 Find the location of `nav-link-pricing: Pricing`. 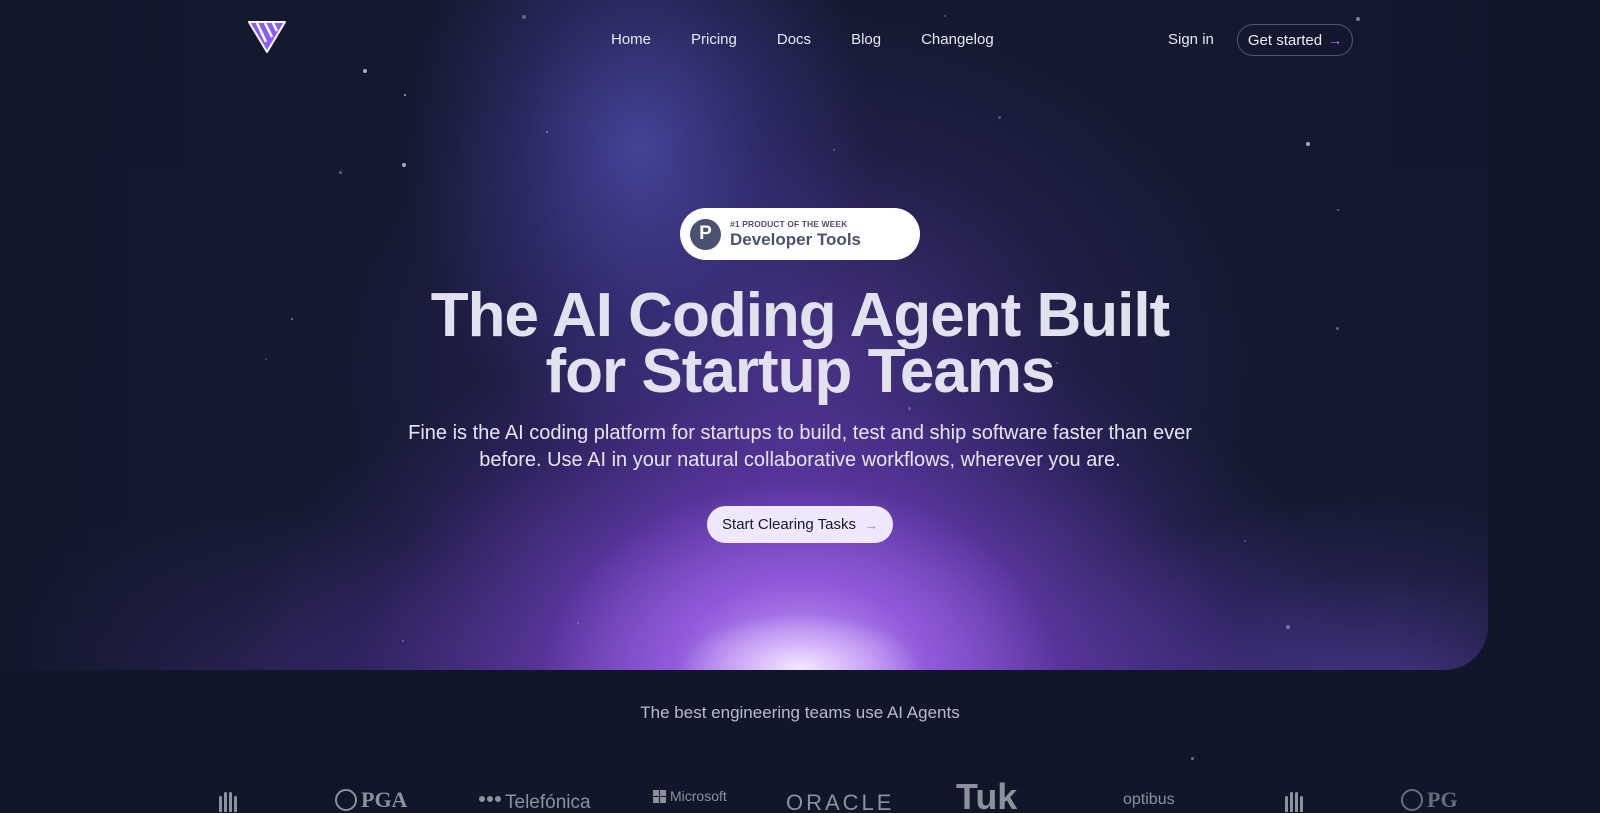

nav-link-pricing: Pricing is located at coordinates (714, 40).